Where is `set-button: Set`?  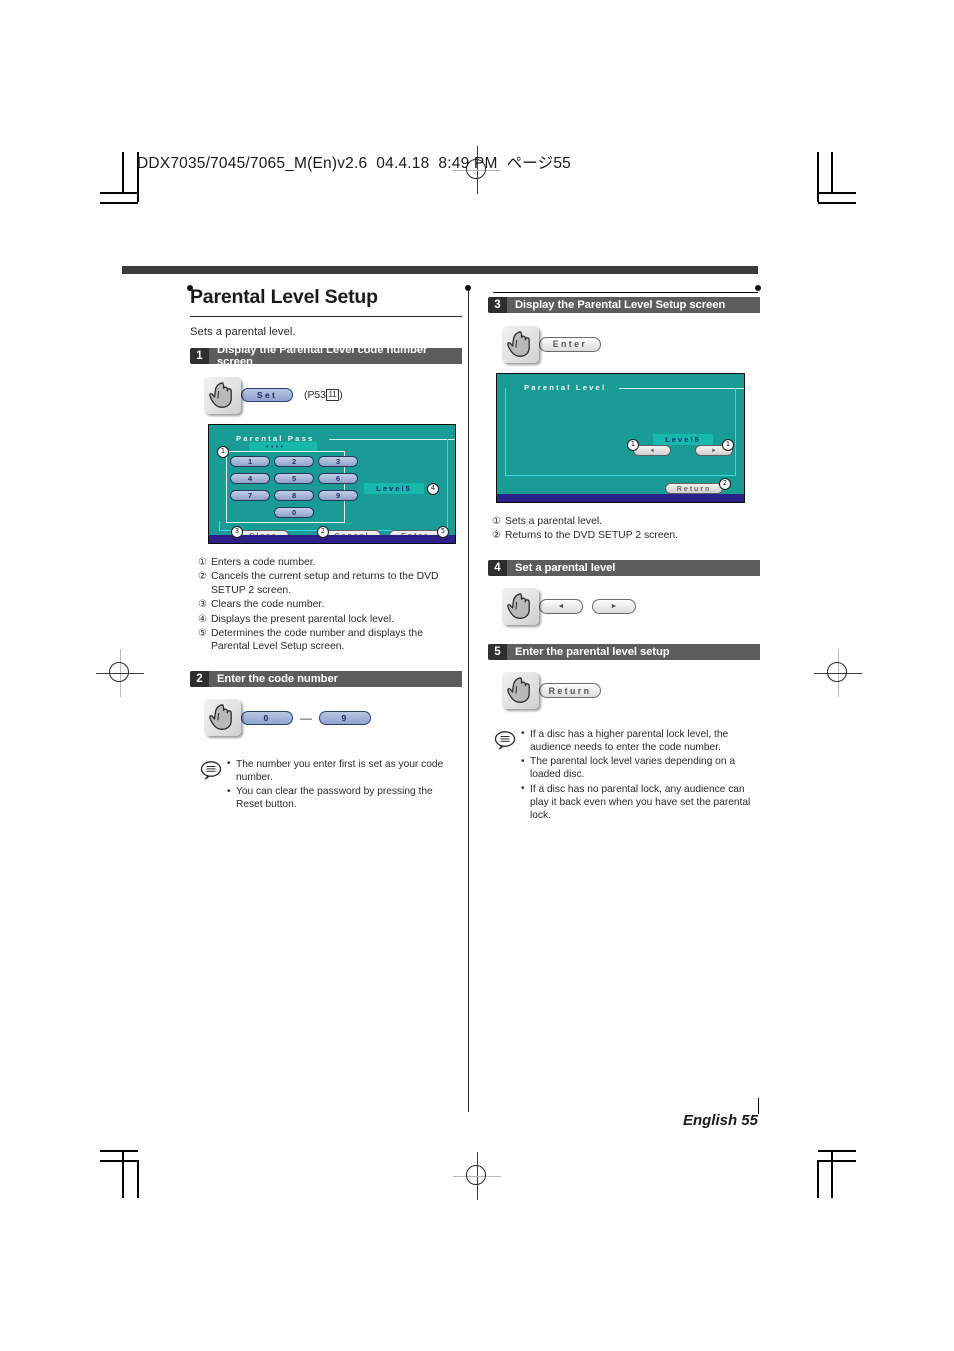 set-button: Set is located at coordinates (267, 395).